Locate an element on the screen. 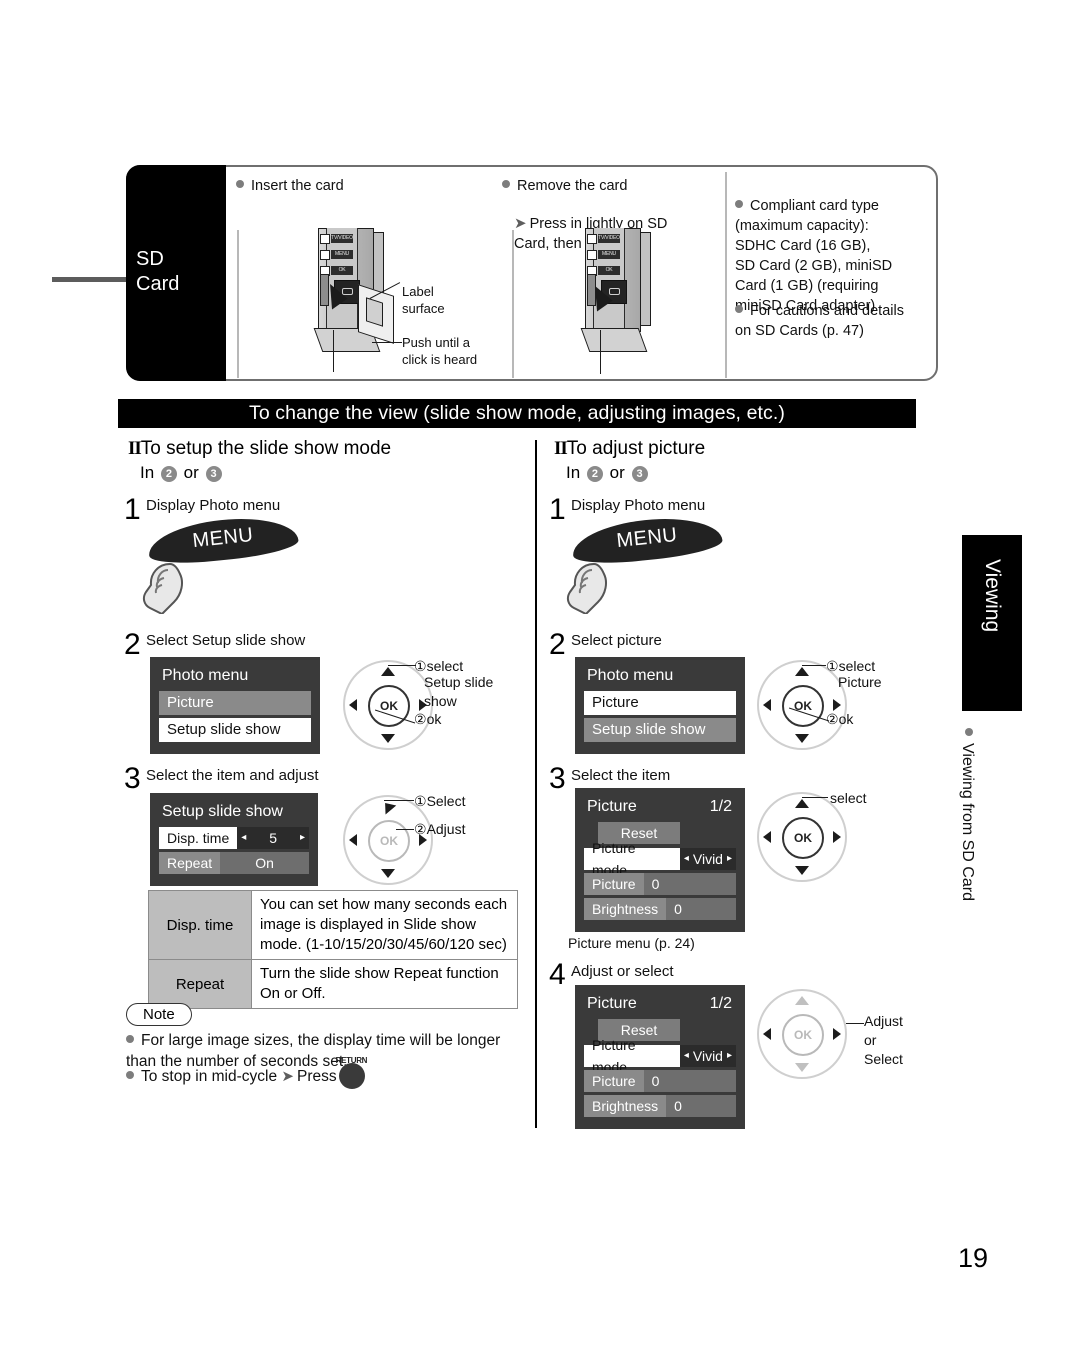 This screenshot has height=1363, width=1080. note-item-2: To stop in mid-cycle ➤ Press RETURN is located at coordinates (326, 1072).